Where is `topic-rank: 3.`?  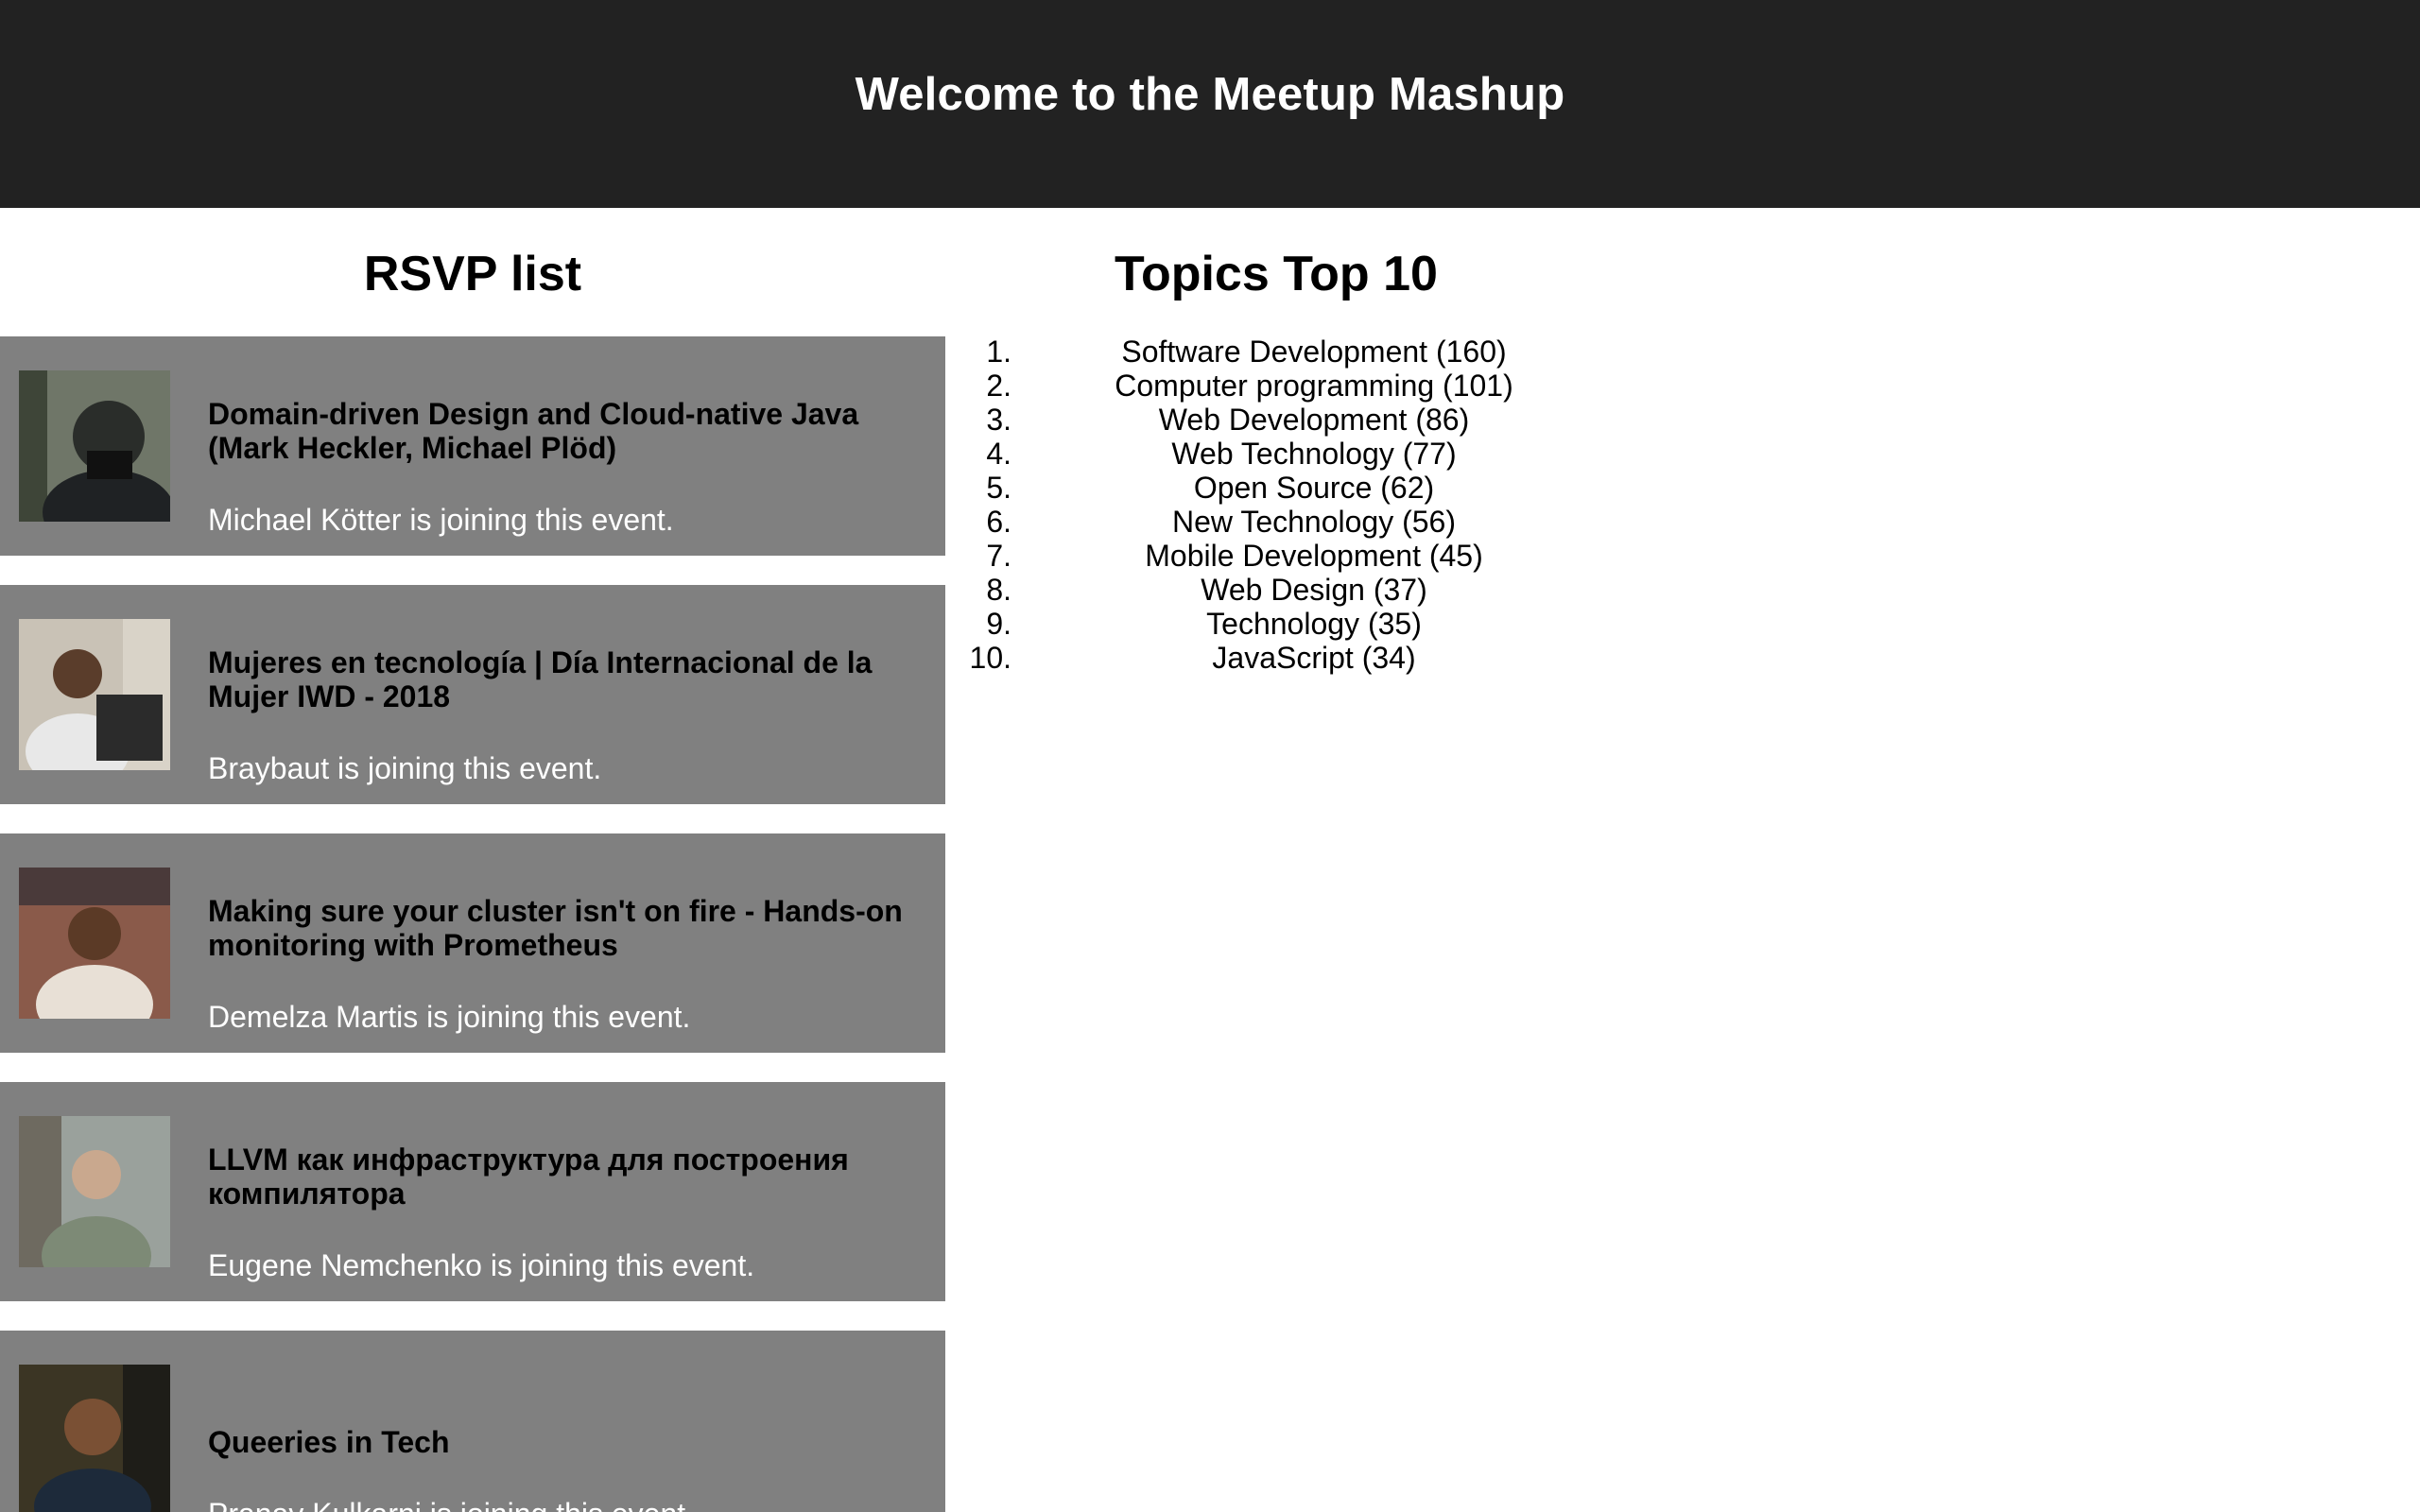 topic-rank: 3. is located at coordinates (998, 420).